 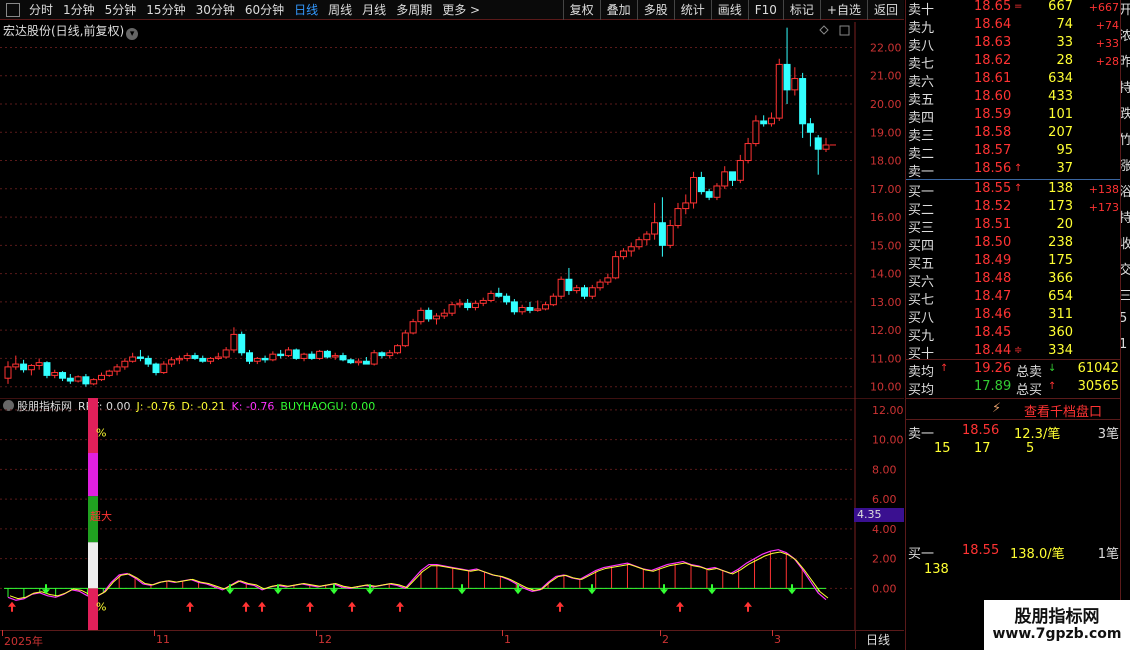 What do you see at coordinates (879, 515) in the screenshot?
I see `current-value-tag: 4.35` at bounding box center [879, 515].